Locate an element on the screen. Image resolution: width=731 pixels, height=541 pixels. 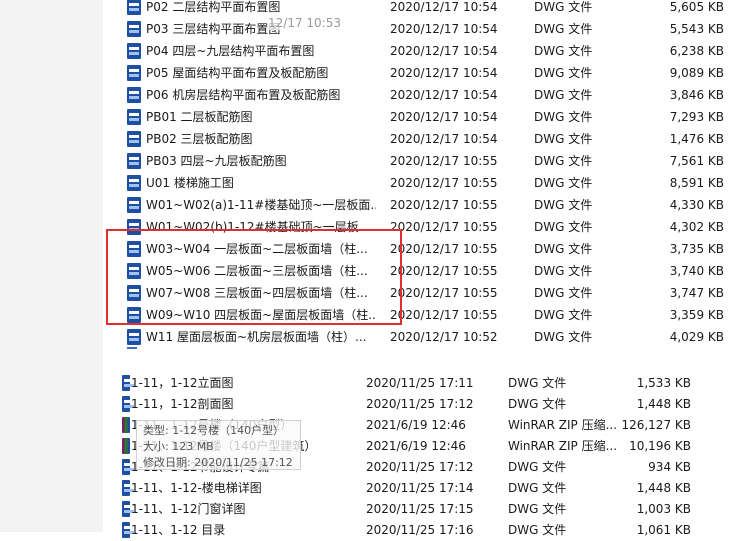
file-row: U01 楼梯施工图 2020/12/17 10:55 DWG 文件 8,591 KB is located at coordinates (417, 183).